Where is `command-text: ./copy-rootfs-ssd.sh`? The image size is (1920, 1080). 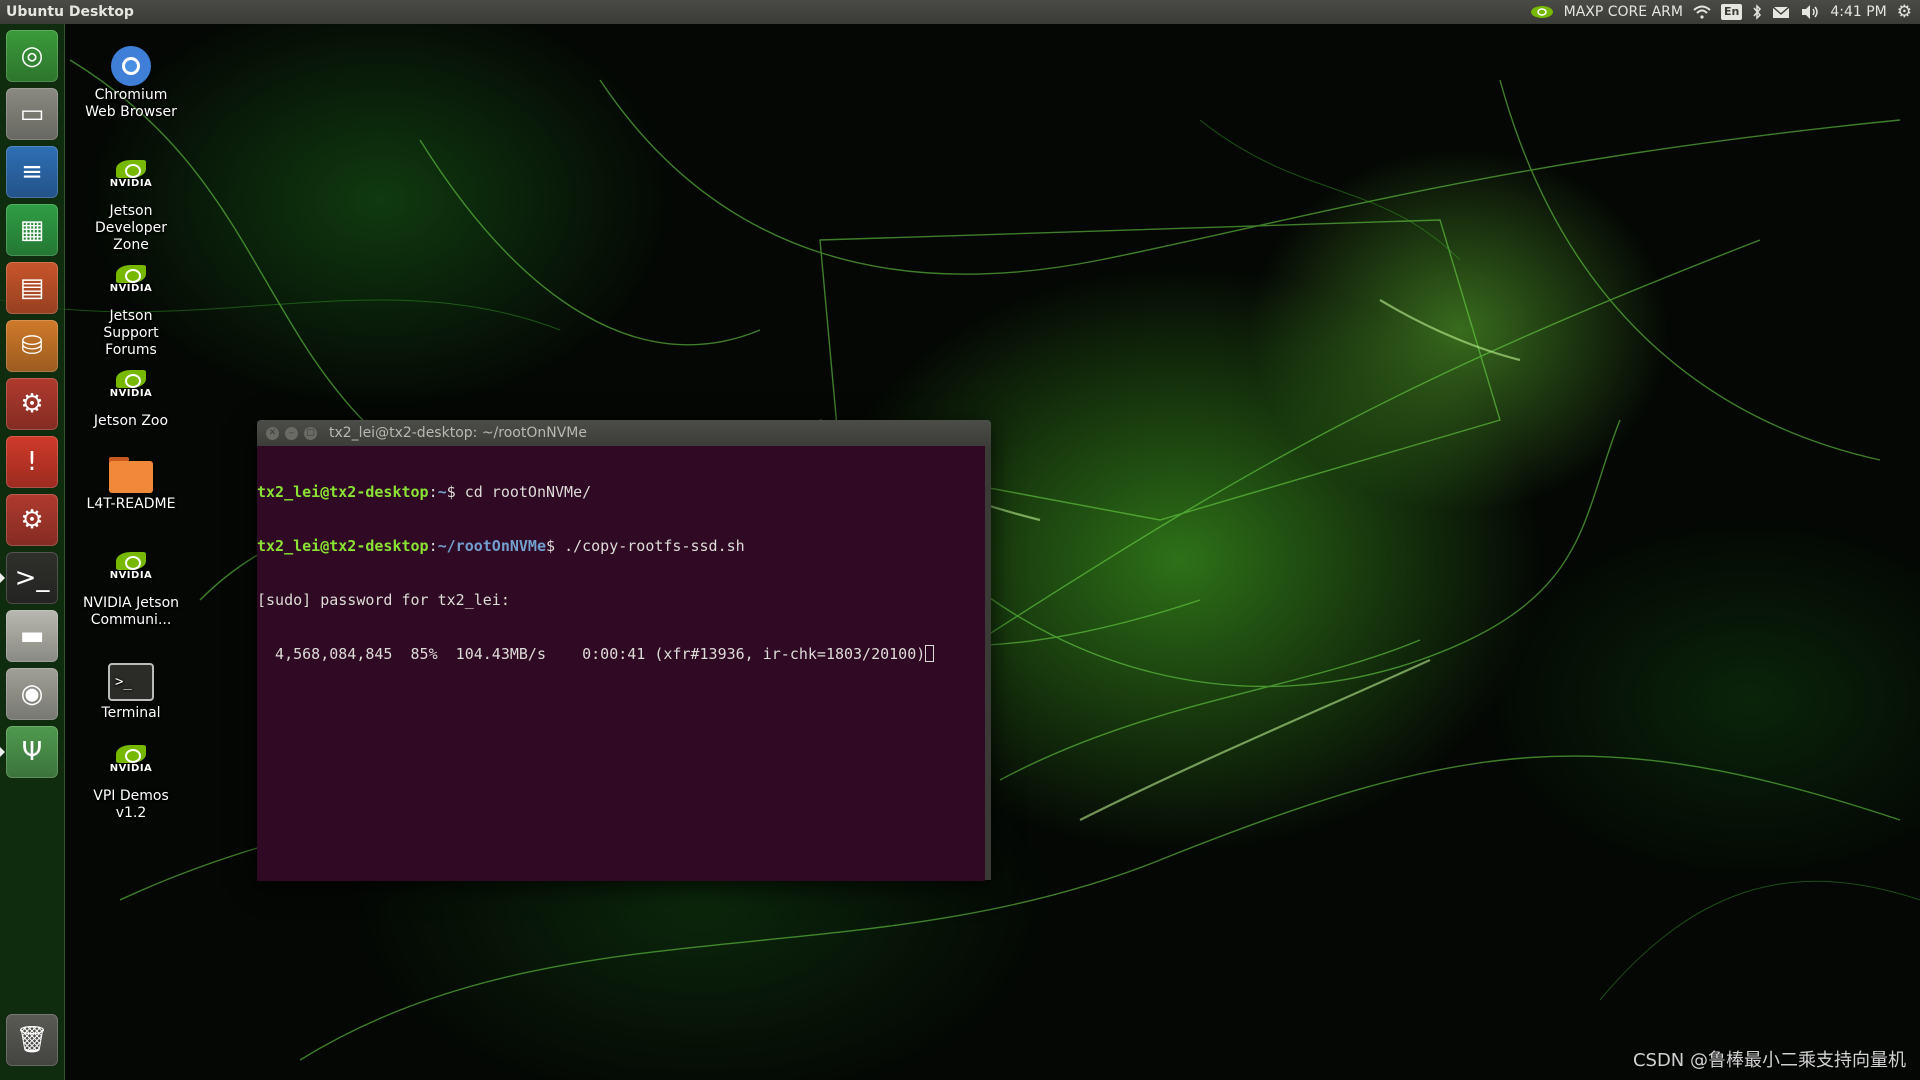
command-text: ./copy-rootfs-ssd.sh is located at coordinates (654, 546).